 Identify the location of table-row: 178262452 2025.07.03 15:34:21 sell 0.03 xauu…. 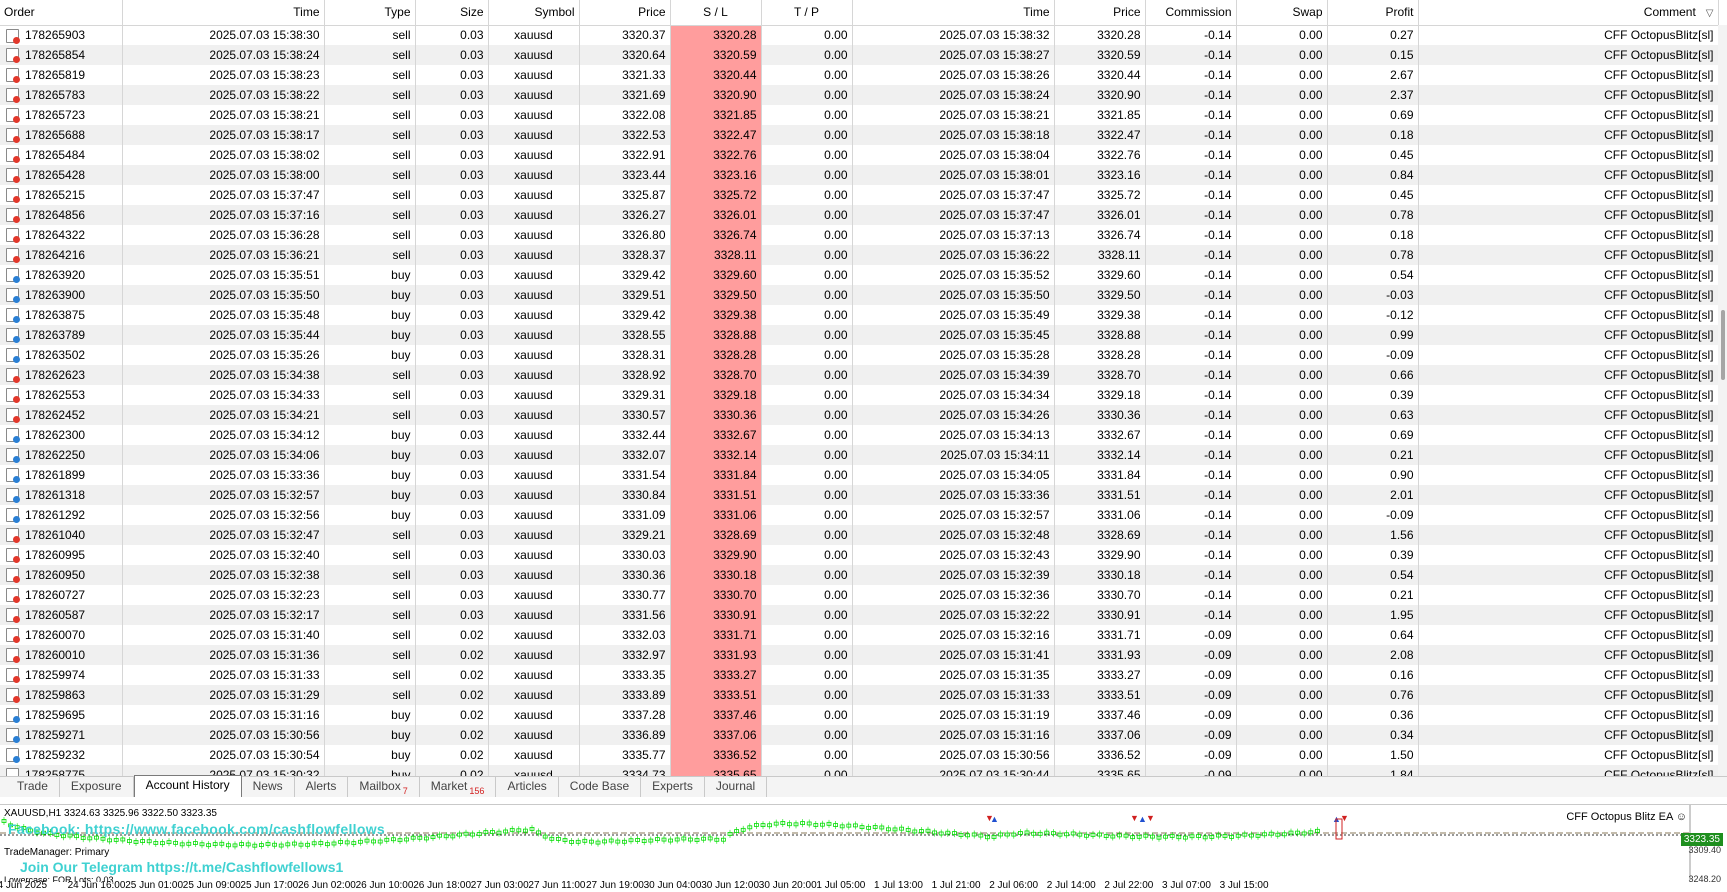
(859, 415).